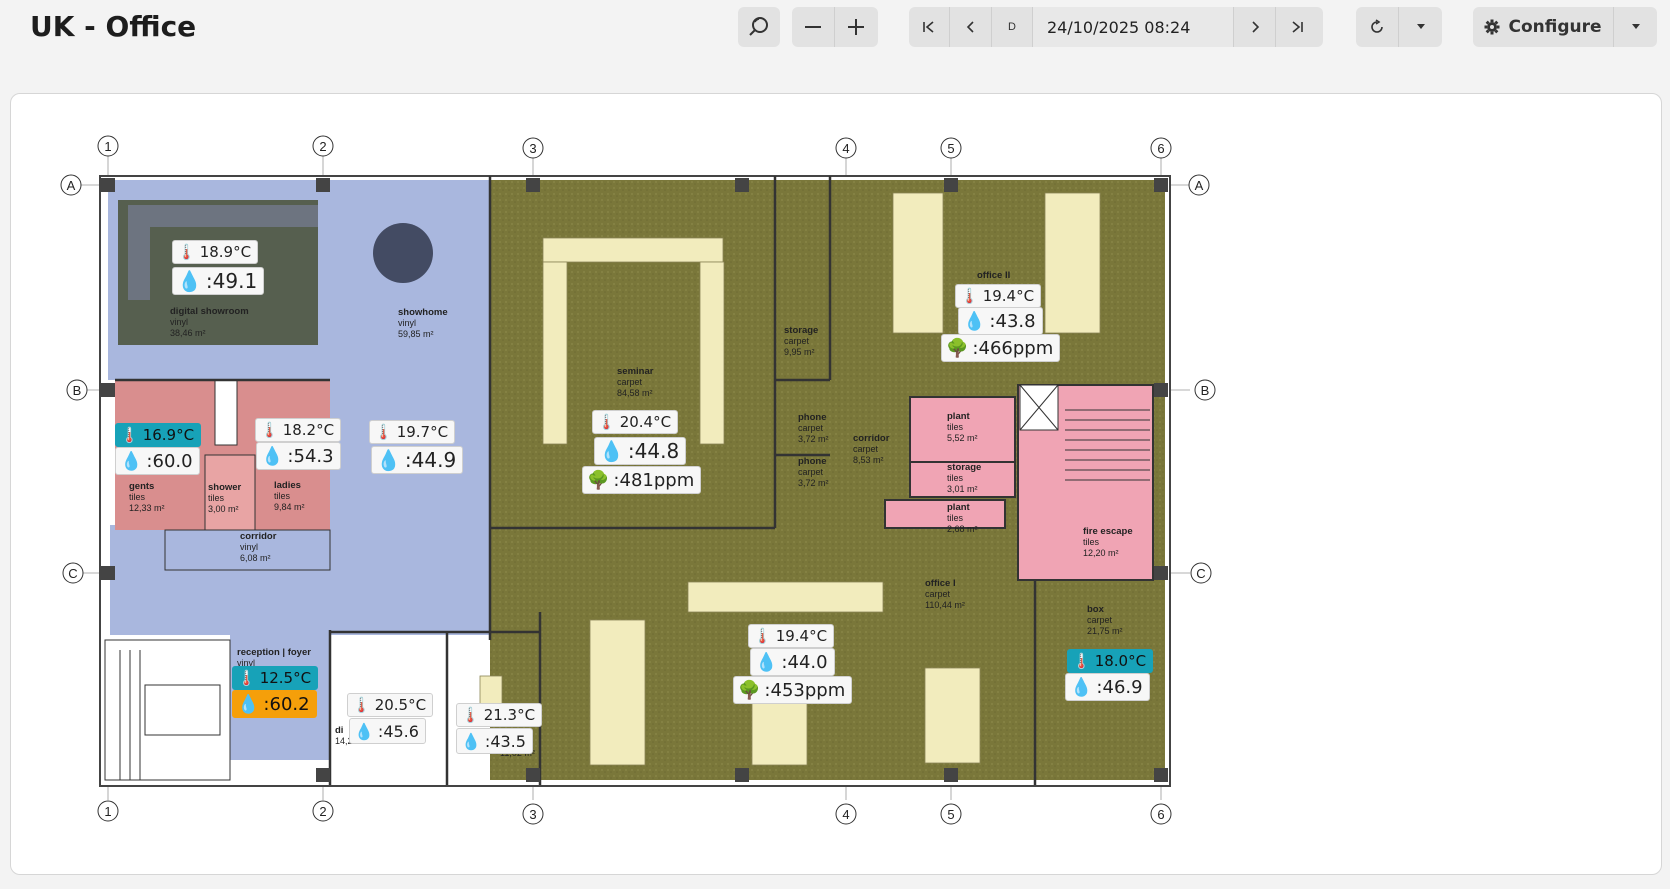  I want to click on room-label: shower tiles 3,00 m², so click(225, 498).